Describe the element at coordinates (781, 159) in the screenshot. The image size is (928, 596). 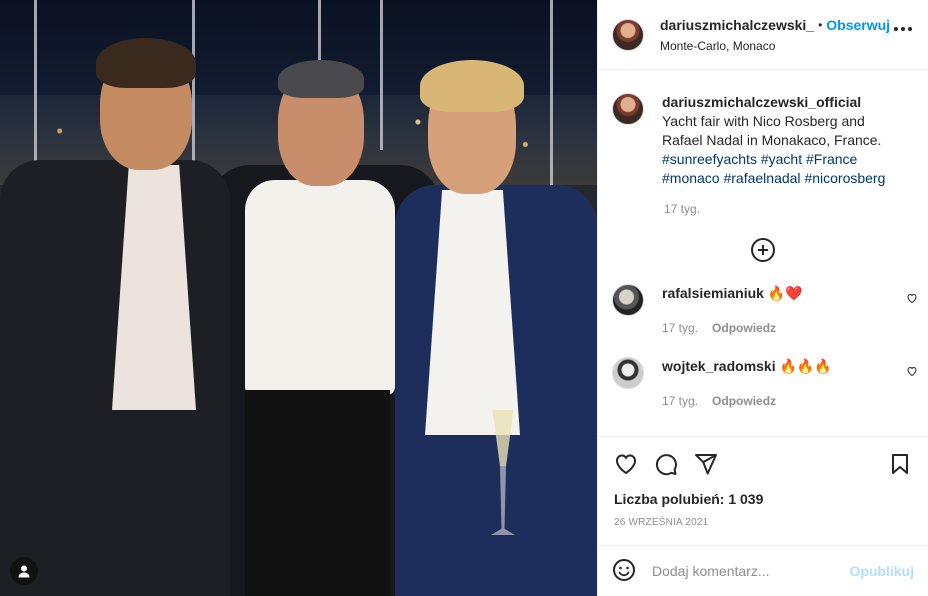
I see `hashtag-link: #yacht` at that location.